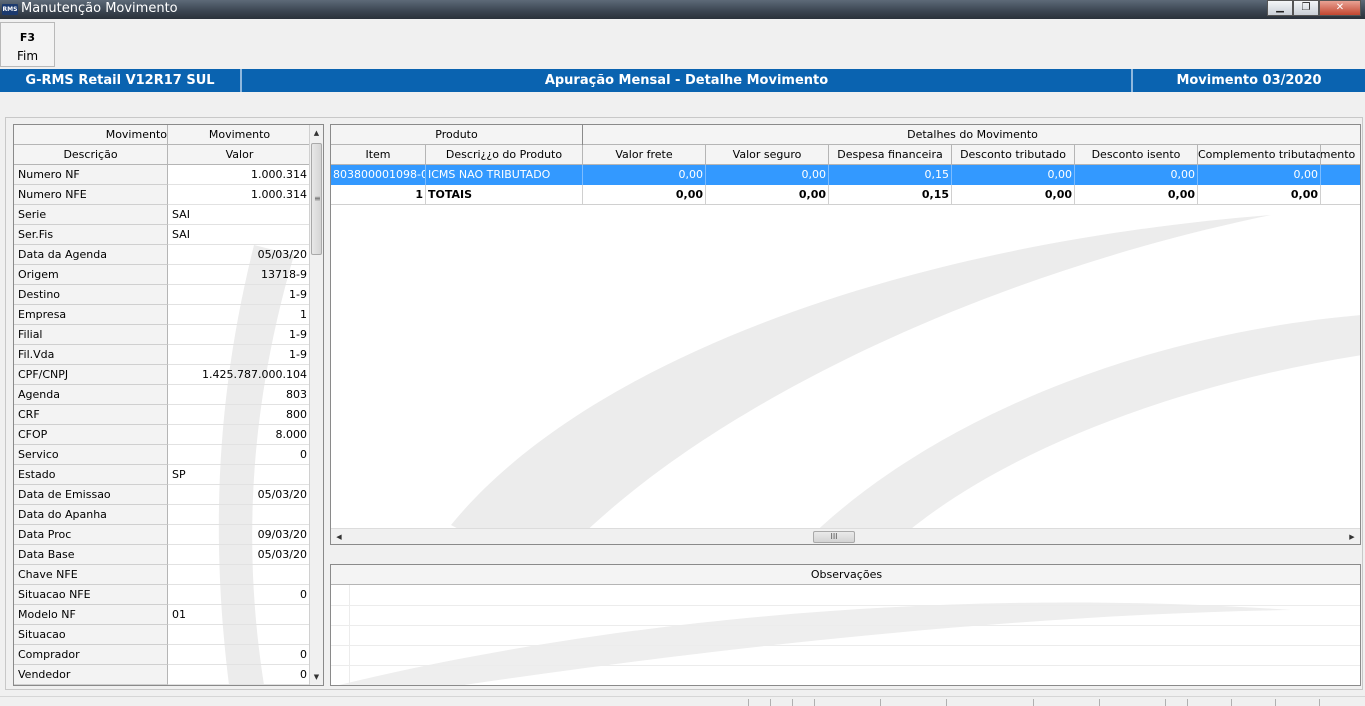 This screenshot has width=1365, height=706. I want to click on table-row: Fil.Vda 1-9, so click(162, 355).